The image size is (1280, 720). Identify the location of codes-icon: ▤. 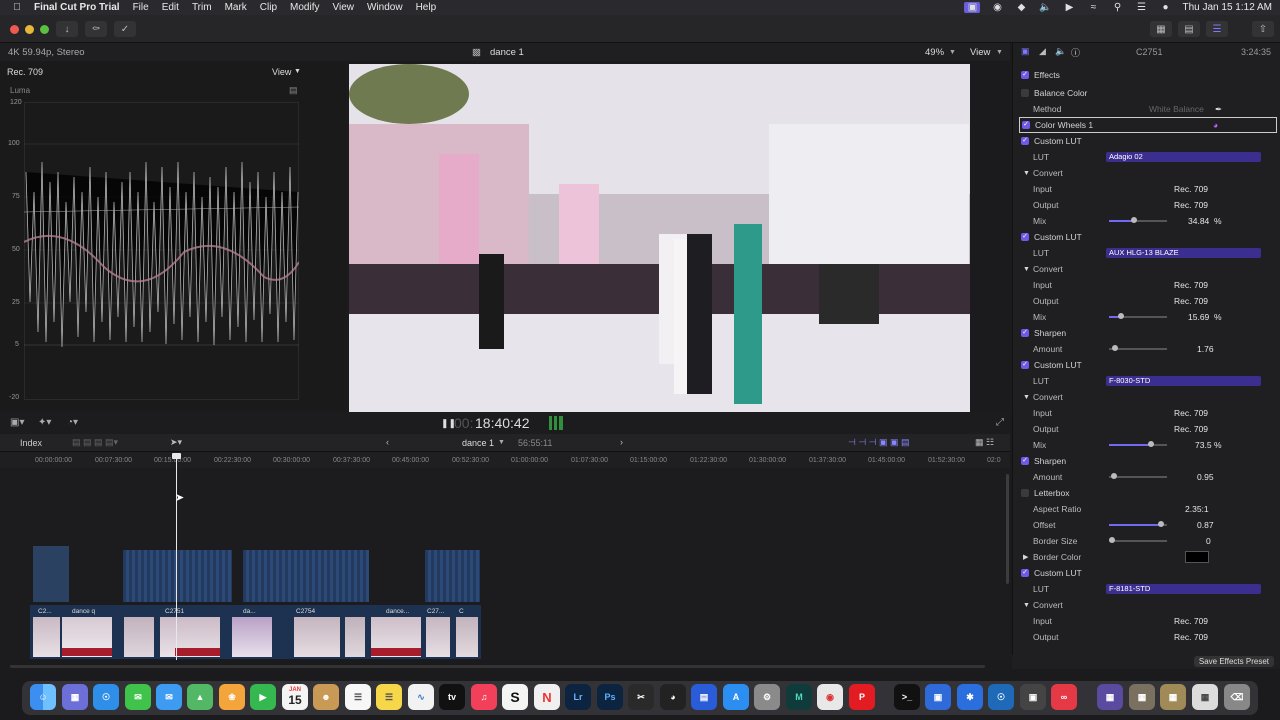
(704, 697).